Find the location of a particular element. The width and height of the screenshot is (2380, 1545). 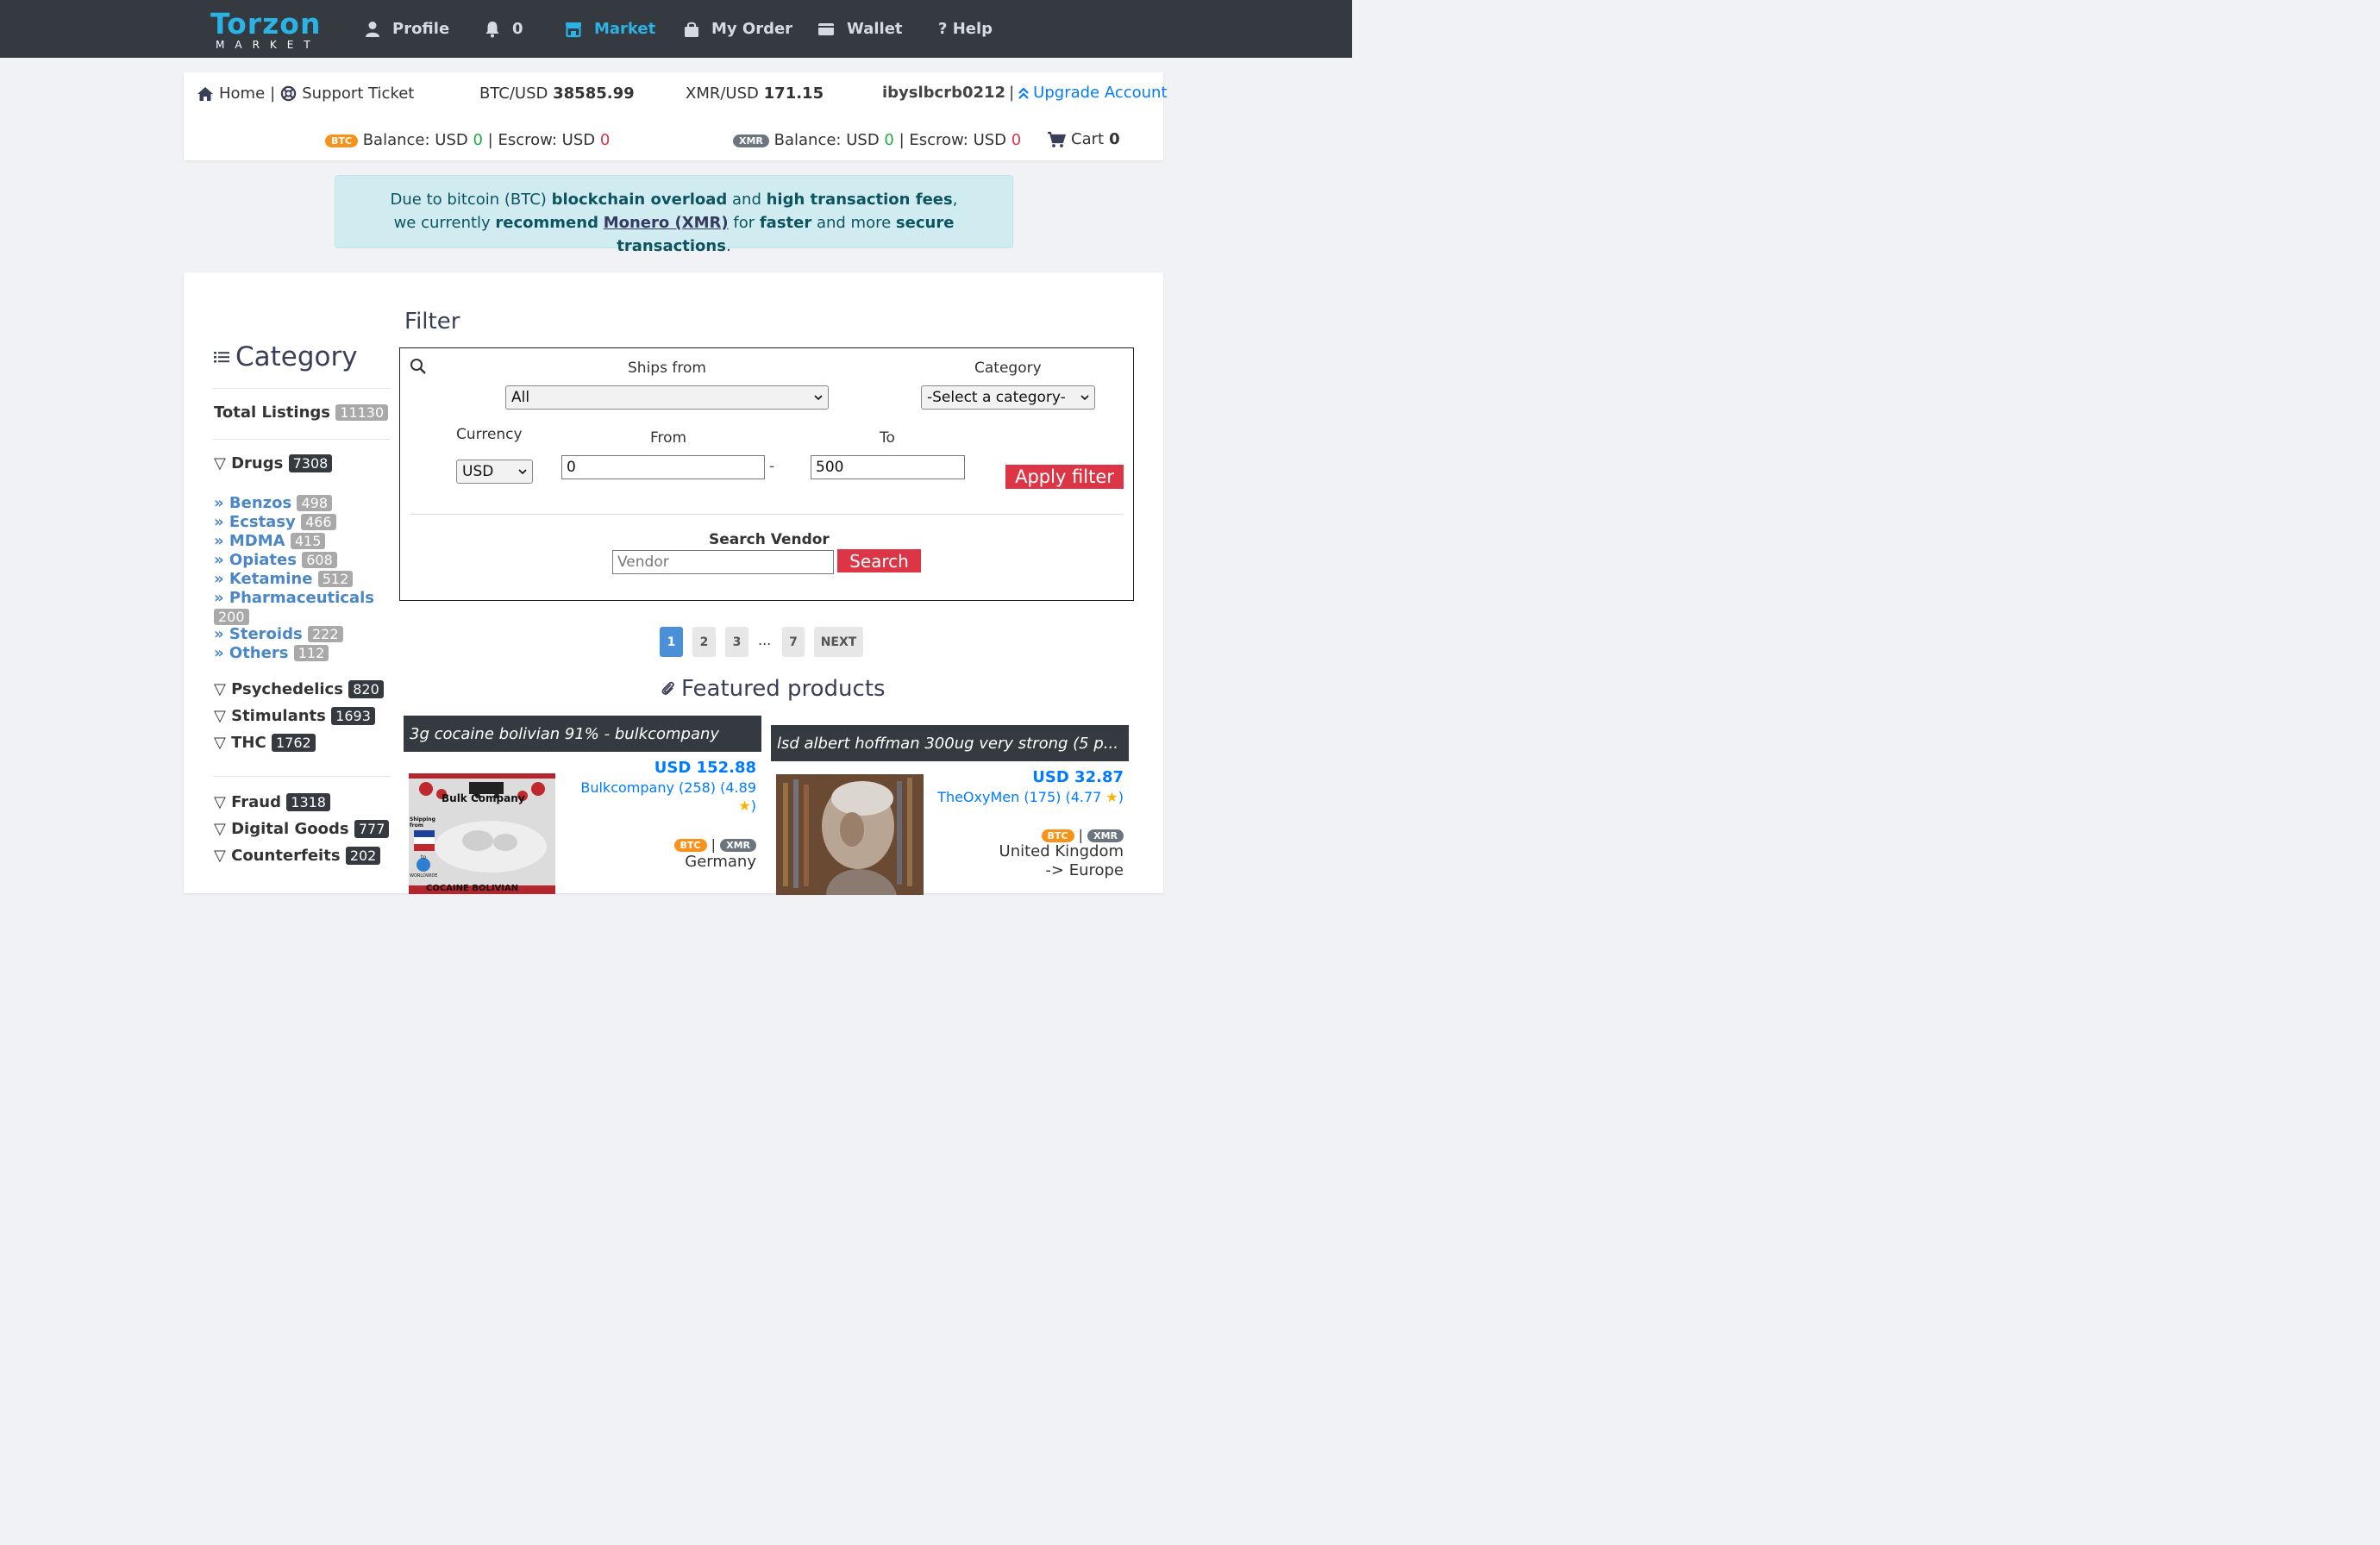

subcategory-mdma: » MDMA 415 is located at coordinates (270, 541).